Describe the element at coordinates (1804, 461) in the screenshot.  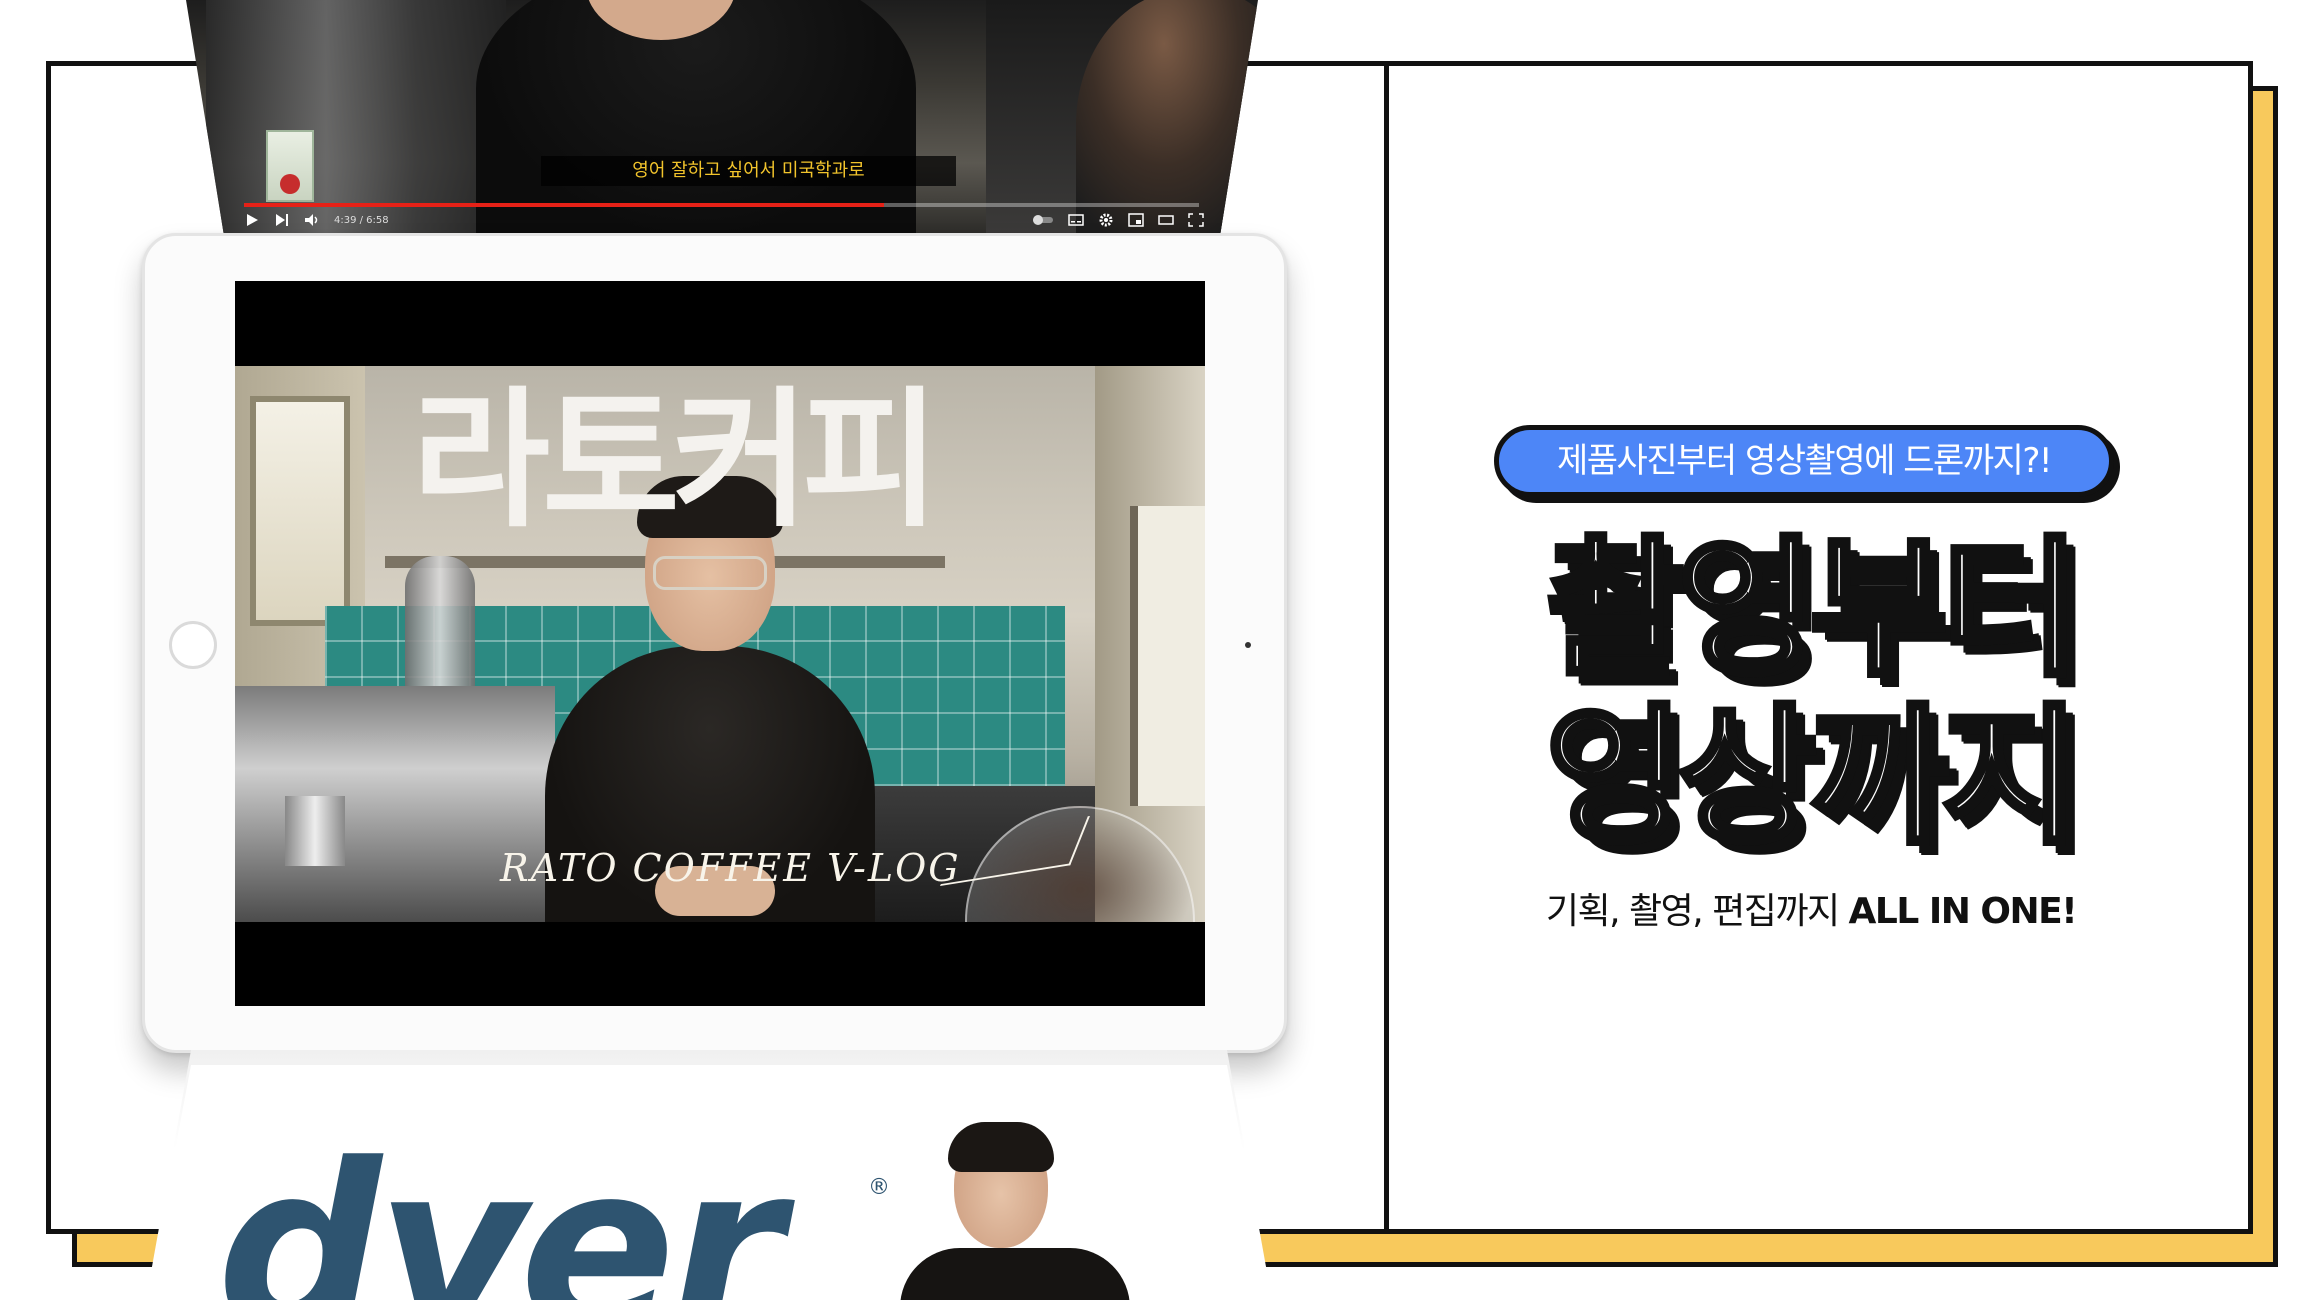
I see `promo-pill-badge: 제품사진부터 영상촬영에 드론까지?!` at that location.